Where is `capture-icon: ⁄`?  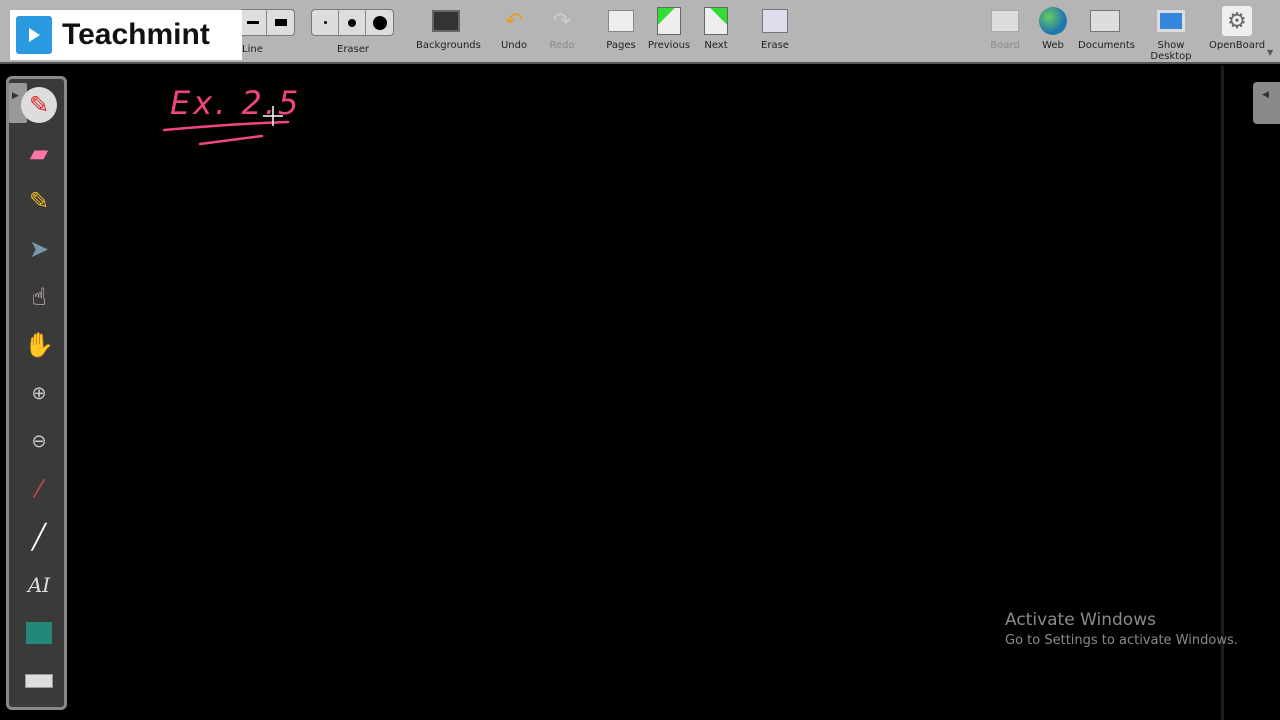 capture-icon: ⁄ is located at coordinates (39, 489).